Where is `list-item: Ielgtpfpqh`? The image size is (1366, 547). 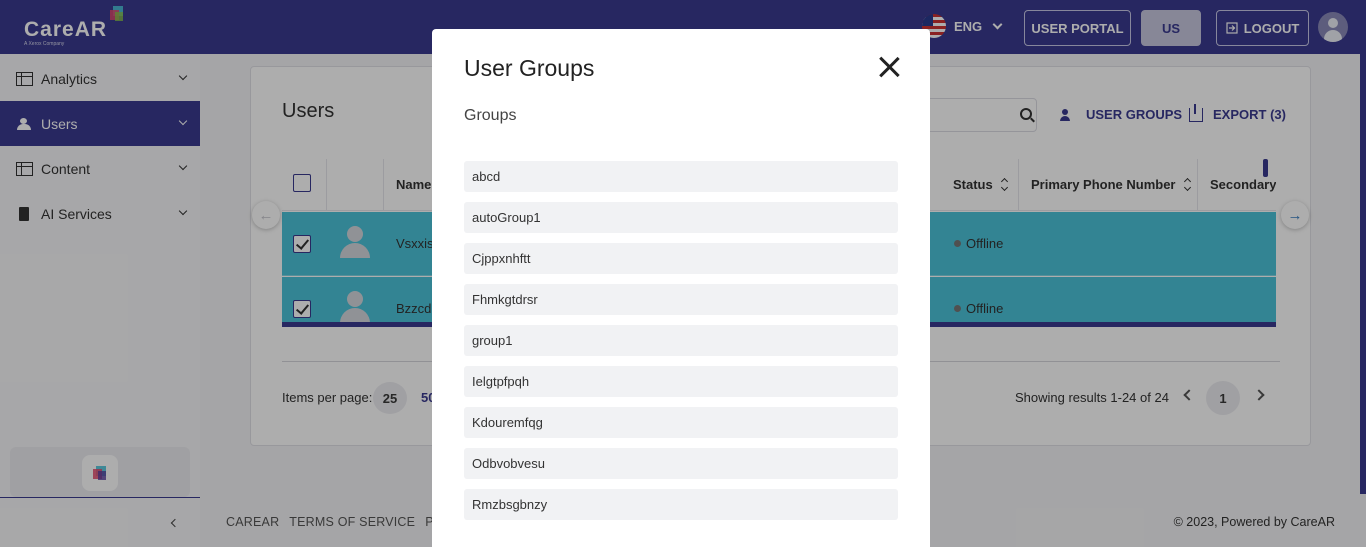 list-item: Ielgtpfpqh is located at coordinates (681, 381).